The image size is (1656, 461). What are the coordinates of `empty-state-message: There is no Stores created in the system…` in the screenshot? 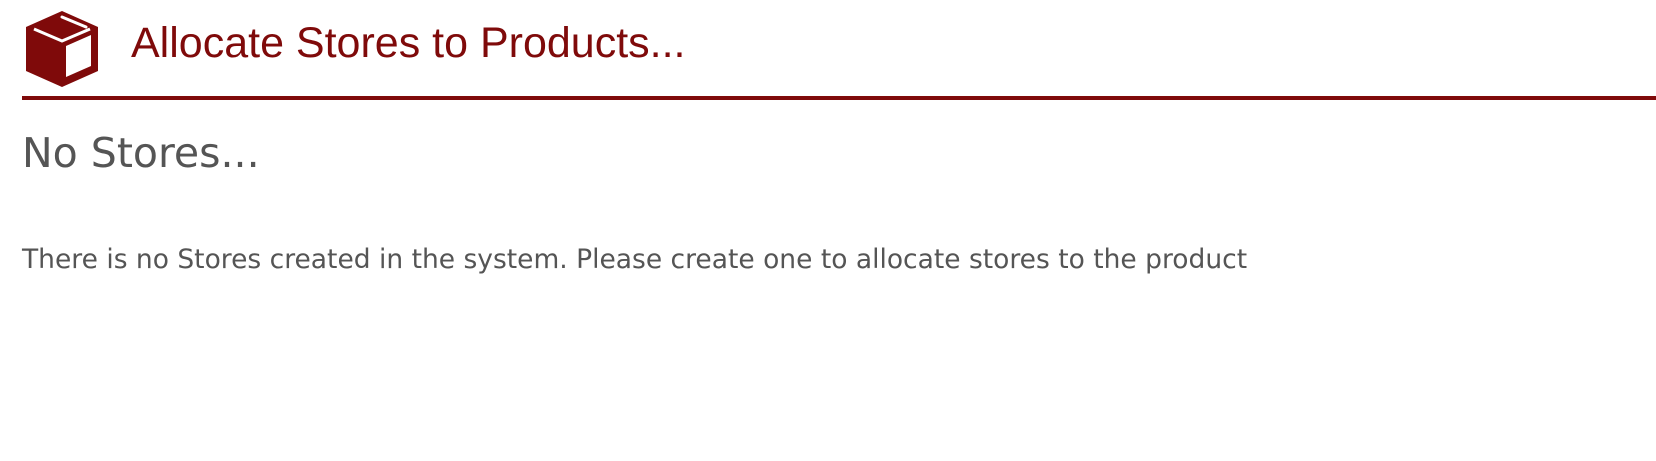 It's located at (635, 259).